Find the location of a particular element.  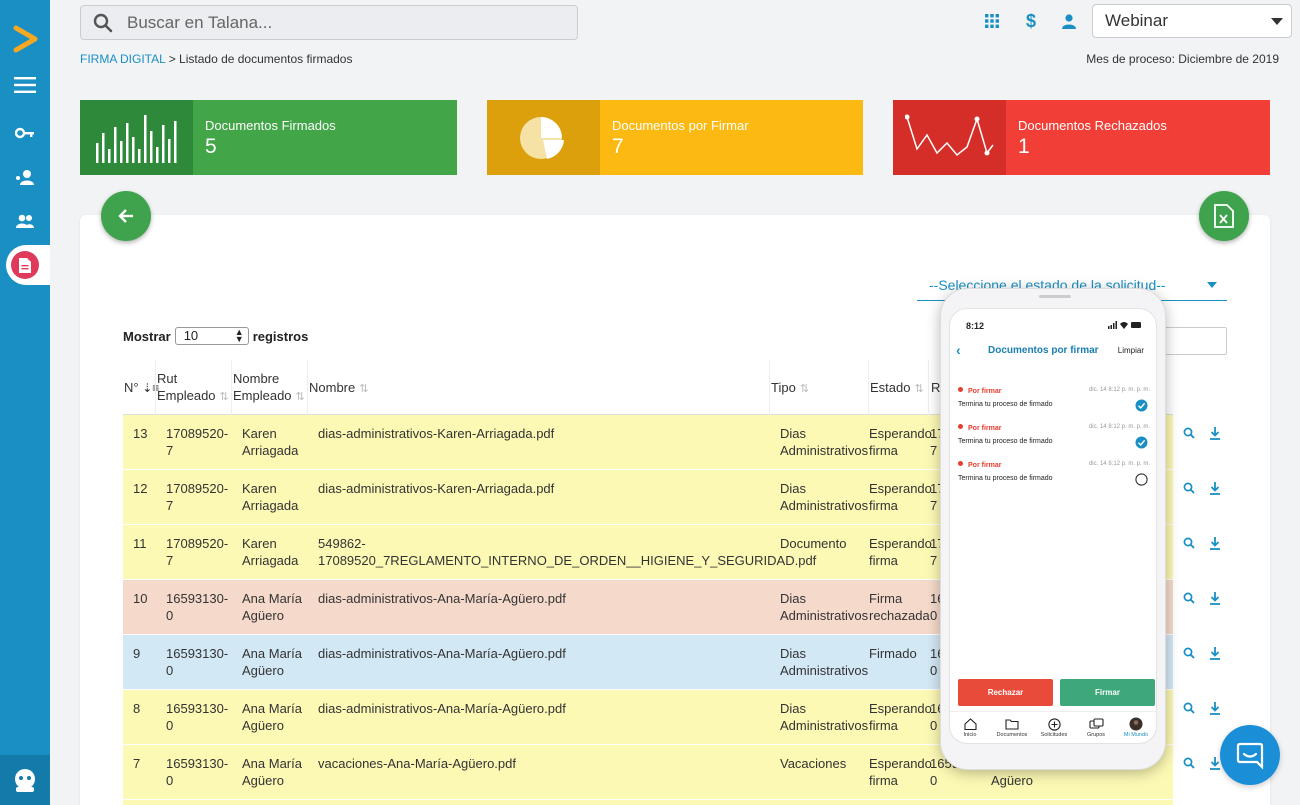

sidebar-item-documents is located at coordinates (28, 265).